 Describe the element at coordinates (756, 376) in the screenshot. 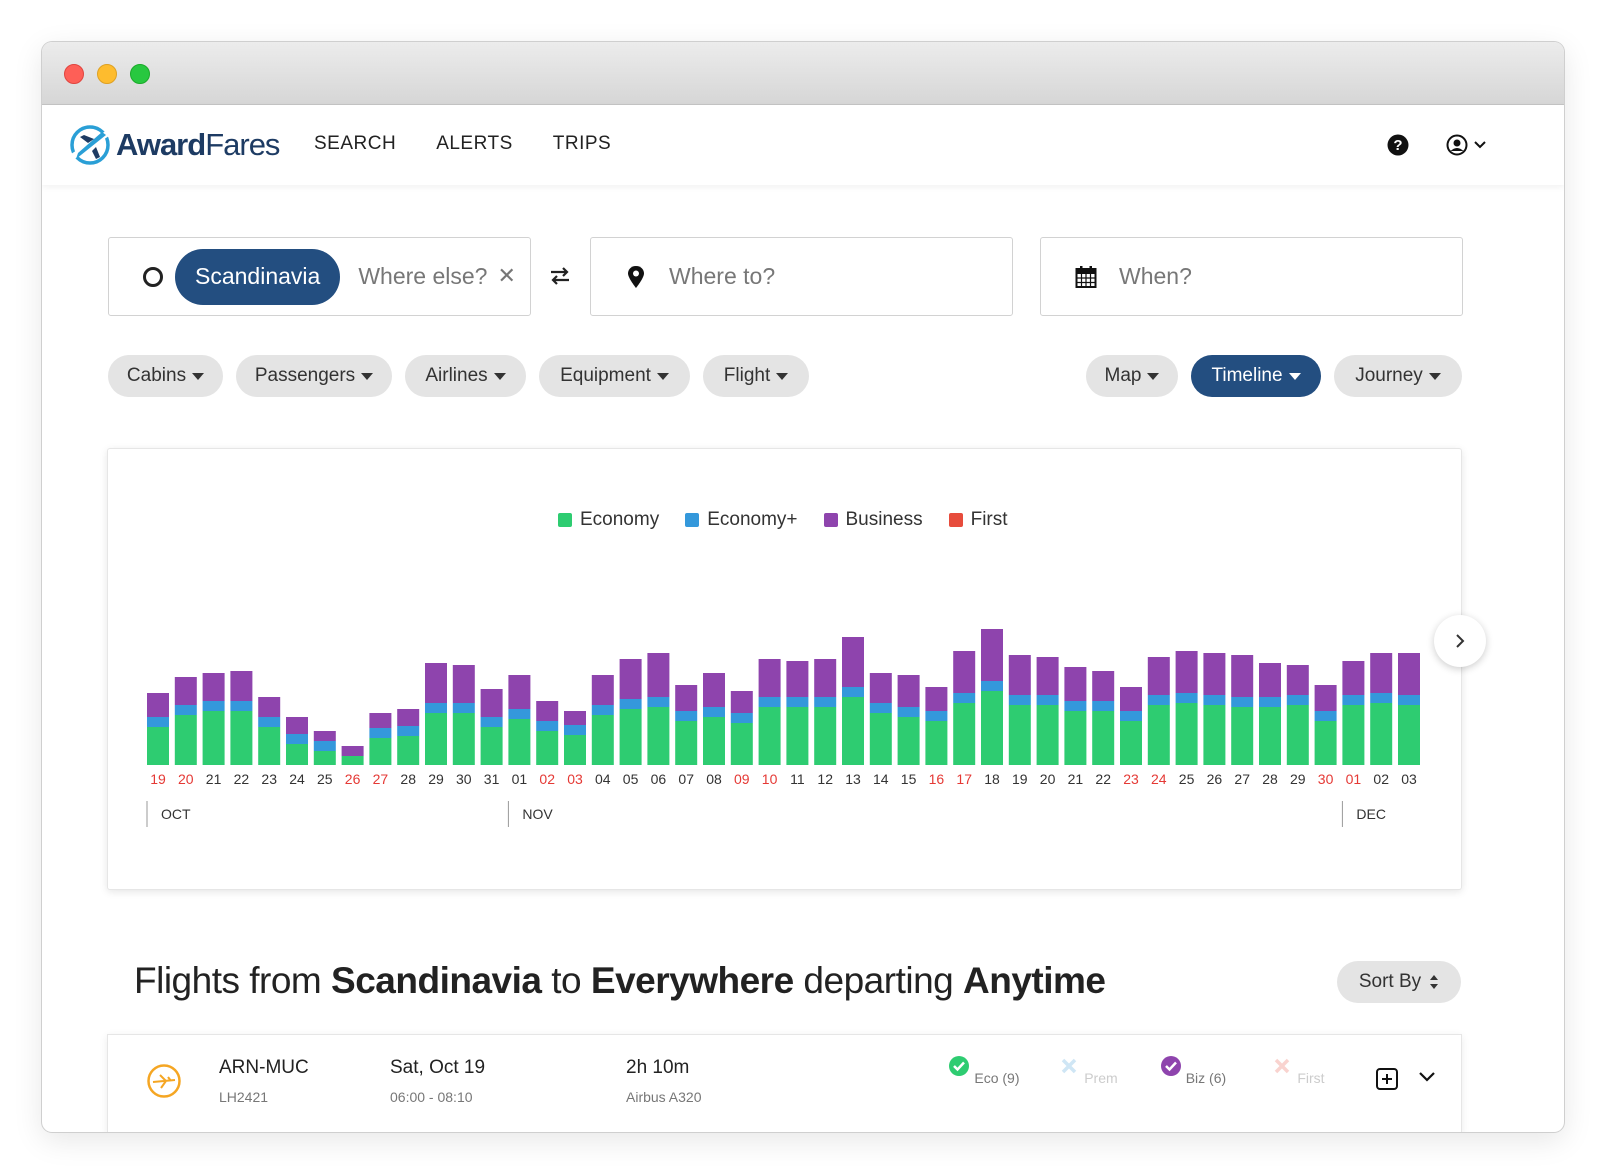

I see `flight-filter-button: Flight` at that location.